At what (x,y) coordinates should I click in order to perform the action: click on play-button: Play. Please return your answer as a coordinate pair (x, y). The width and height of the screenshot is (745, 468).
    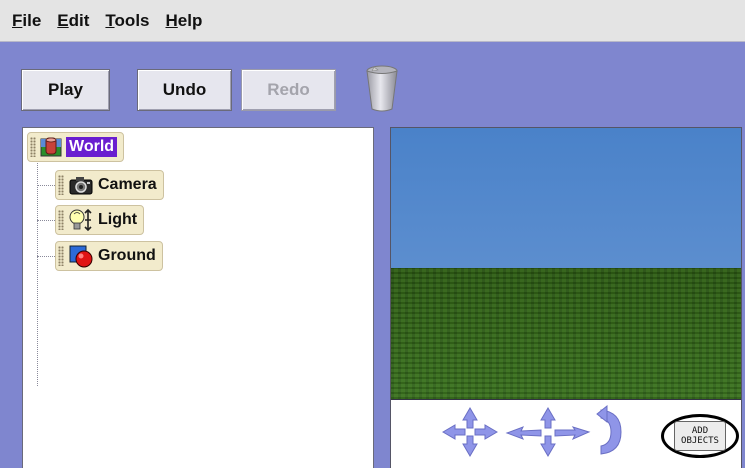
    Looking at the image, I should click on (65, 90).